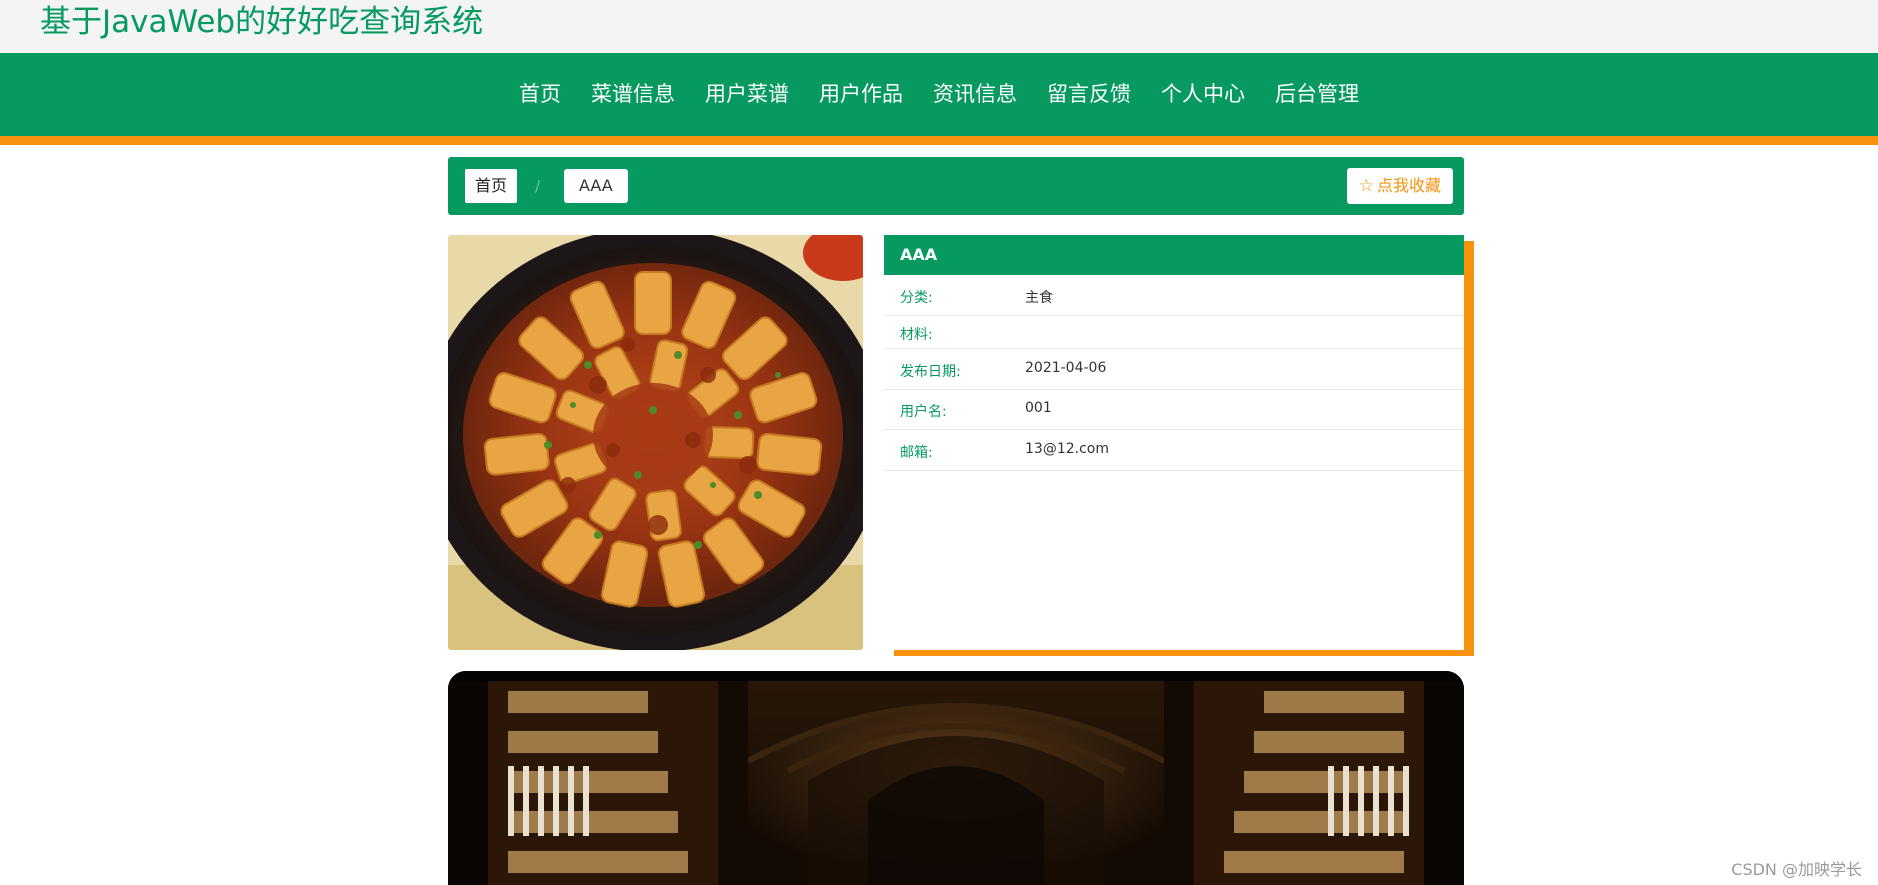  What do you see at coordinates (1174, 255) in the screenshot?
I see `recipe-detail-title: AAA` at bounding box center [1174, 255].